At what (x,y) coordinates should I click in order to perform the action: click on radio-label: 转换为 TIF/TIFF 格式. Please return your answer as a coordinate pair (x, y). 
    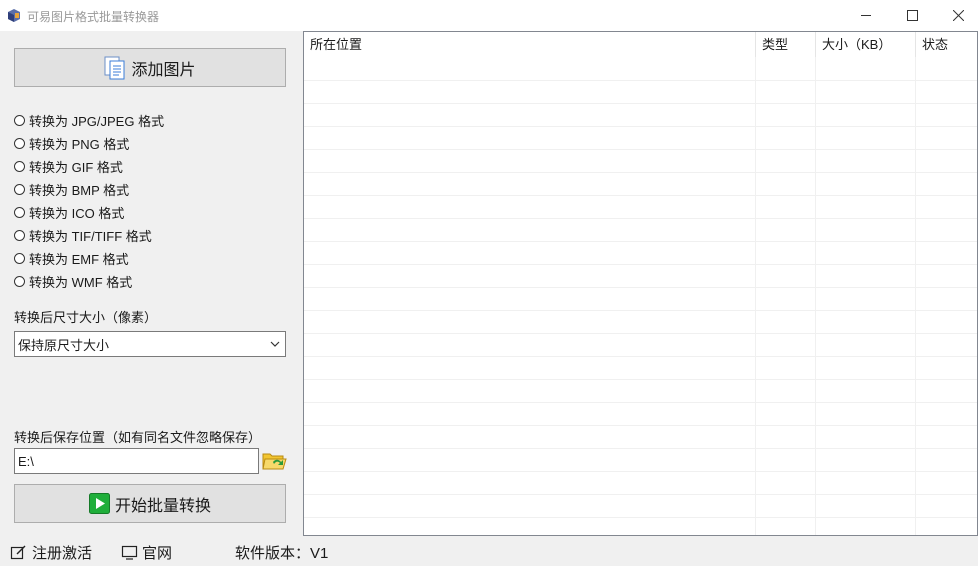
    Looking at the image, I should click on (90, 236).